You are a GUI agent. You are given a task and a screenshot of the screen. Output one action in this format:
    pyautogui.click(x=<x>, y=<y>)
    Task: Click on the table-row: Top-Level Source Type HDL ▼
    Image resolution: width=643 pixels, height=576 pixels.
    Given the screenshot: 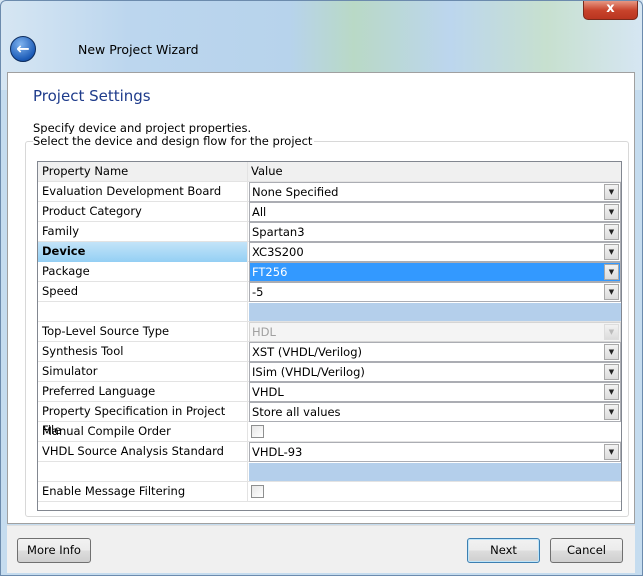 What is the action you would take?
    pyautogui.click(x=329, y=332)
    